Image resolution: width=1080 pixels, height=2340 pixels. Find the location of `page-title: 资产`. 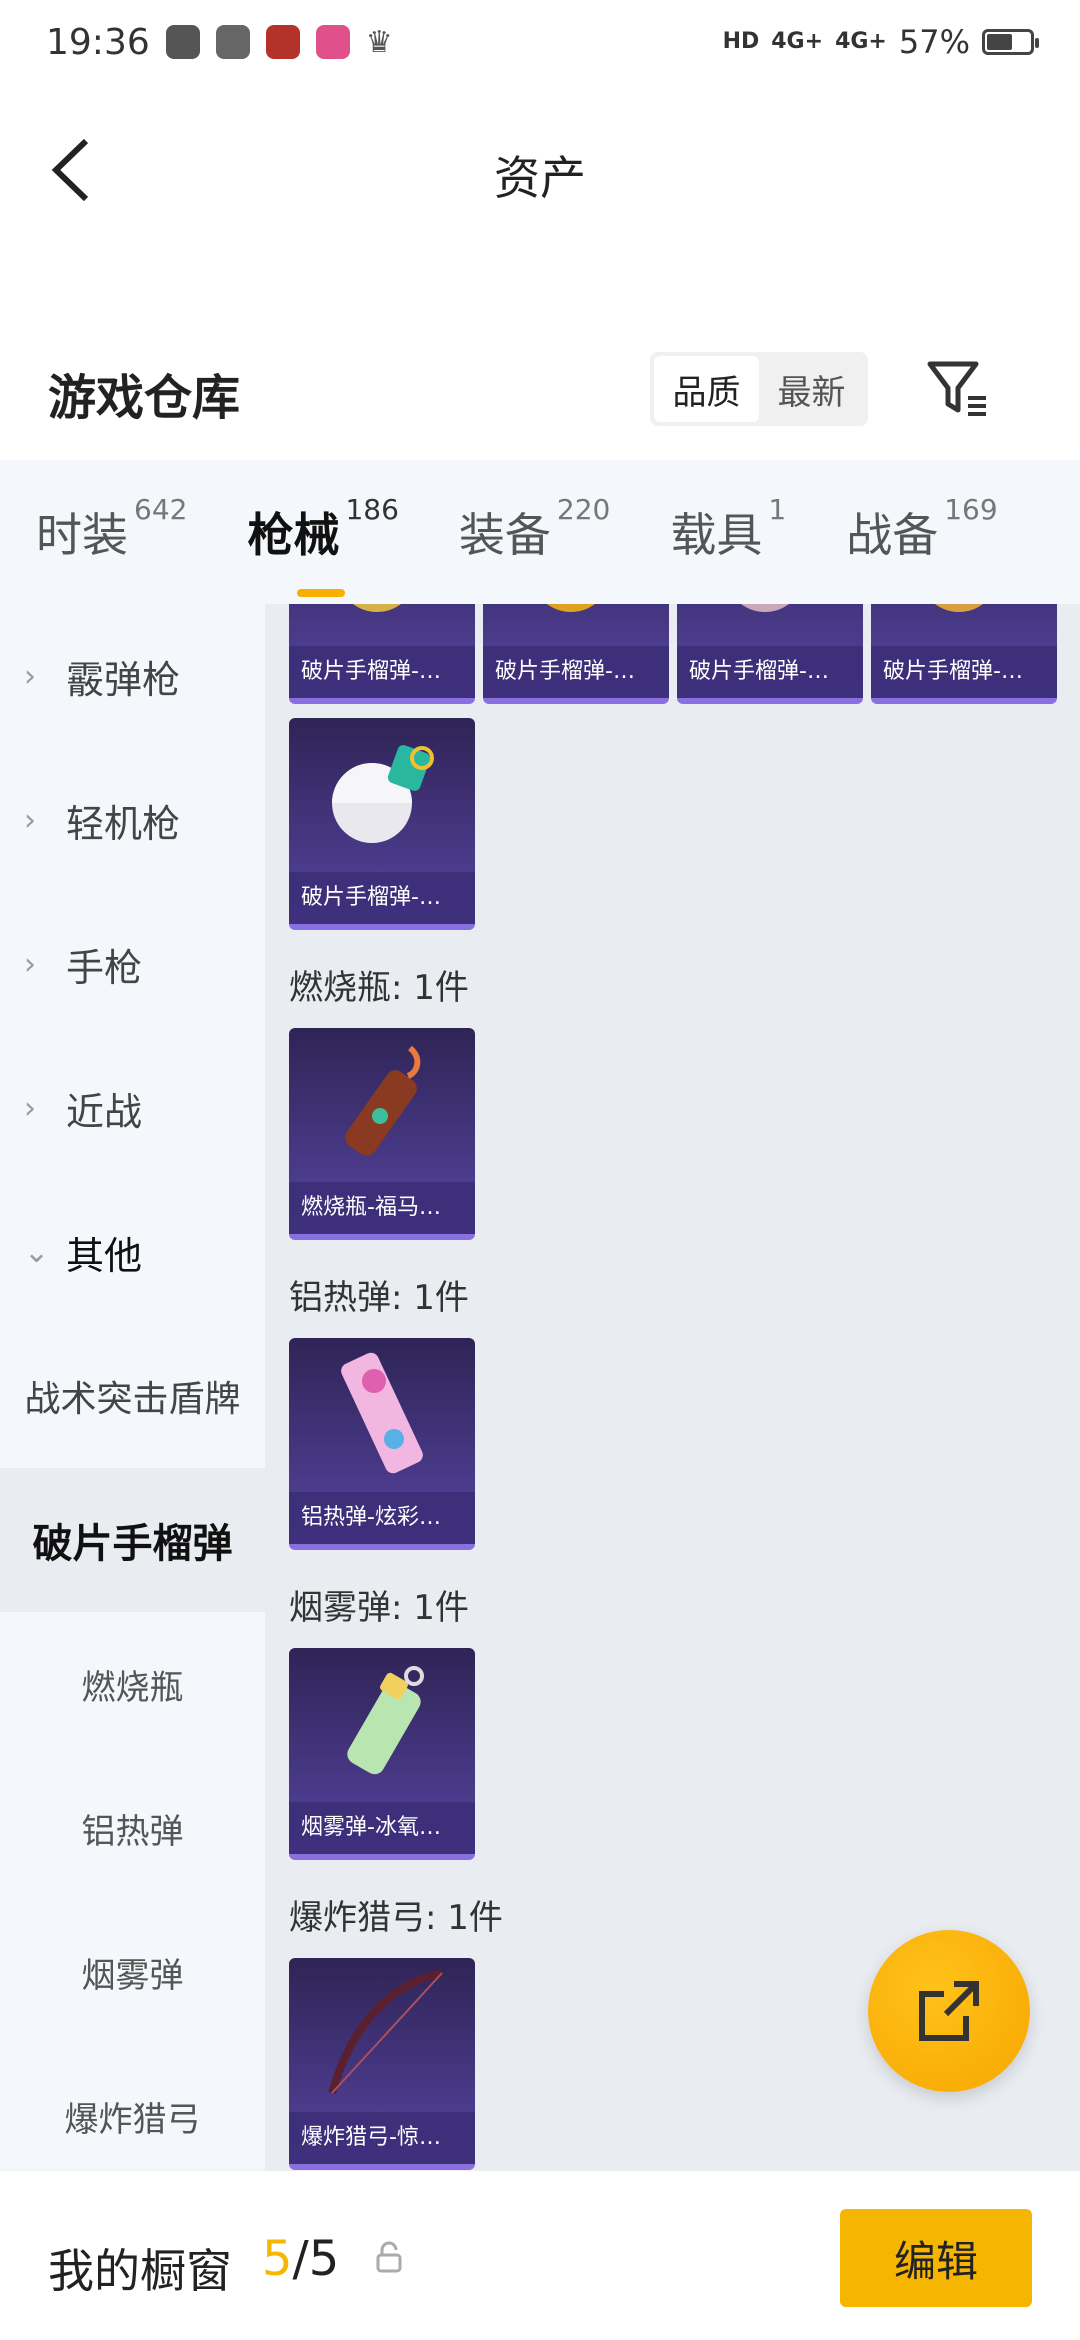

page-title: 资产 is located at coordinates (540, 178).